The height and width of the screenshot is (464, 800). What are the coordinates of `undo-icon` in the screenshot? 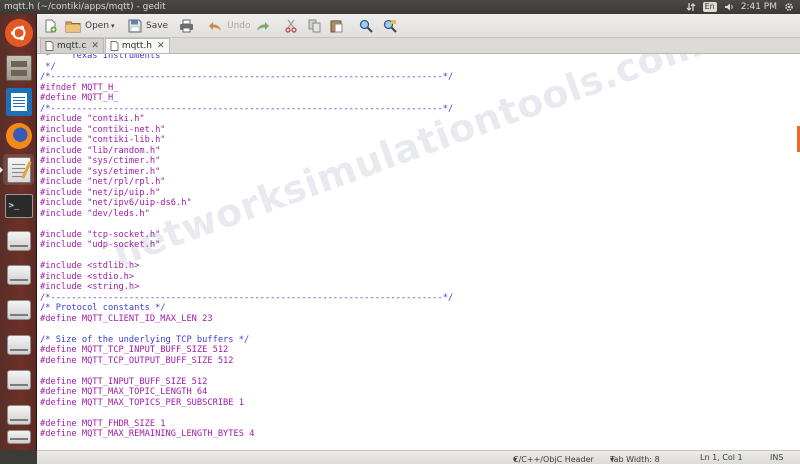 It's located at (215, 26).